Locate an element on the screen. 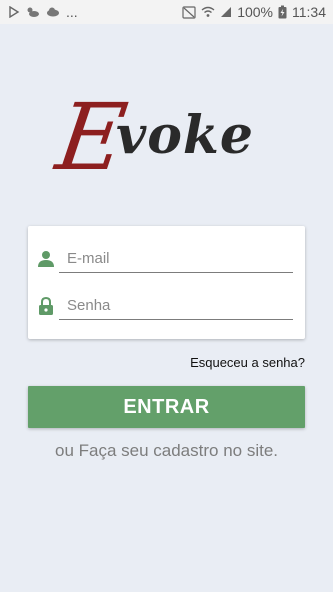  status-right: 100% 11:34 is located at coordinates (257, 12).